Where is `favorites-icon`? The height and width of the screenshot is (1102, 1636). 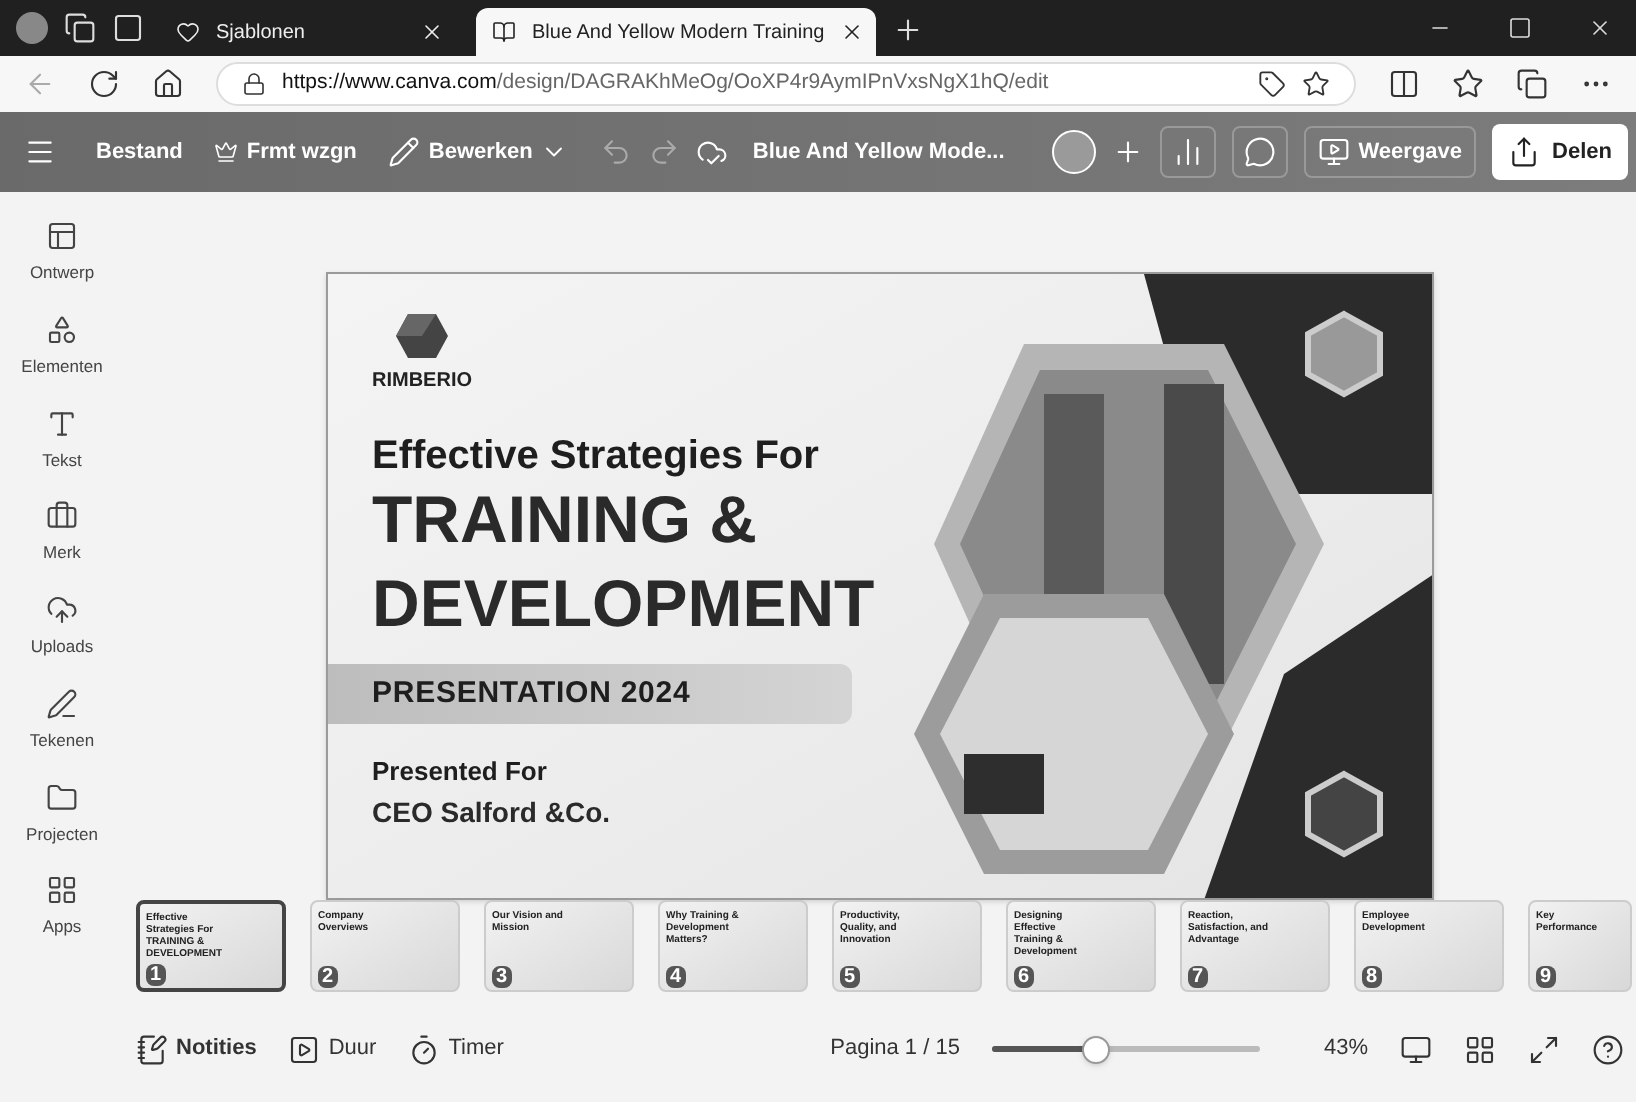 favorites-icon is located at coordinates (1468, 84).